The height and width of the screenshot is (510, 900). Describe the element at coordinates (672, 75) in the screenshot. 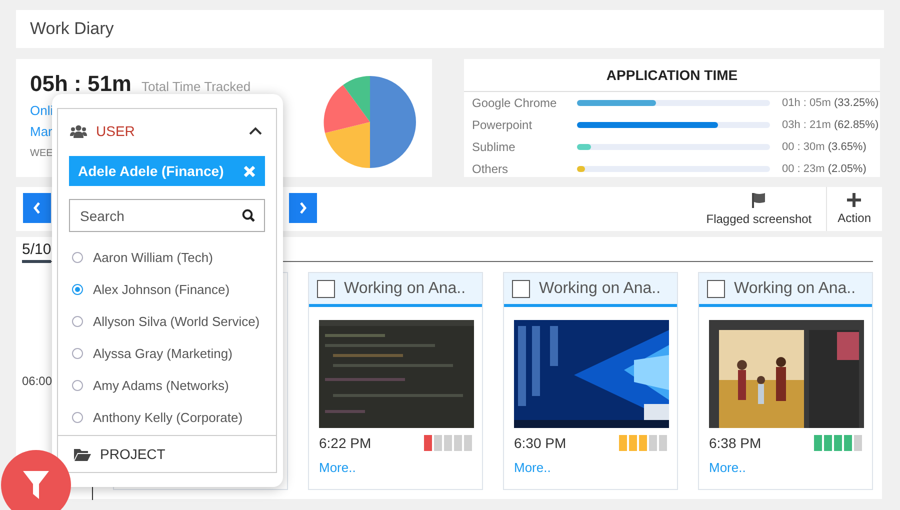

I see `panel-title: APPLICATION TIME` at that location.